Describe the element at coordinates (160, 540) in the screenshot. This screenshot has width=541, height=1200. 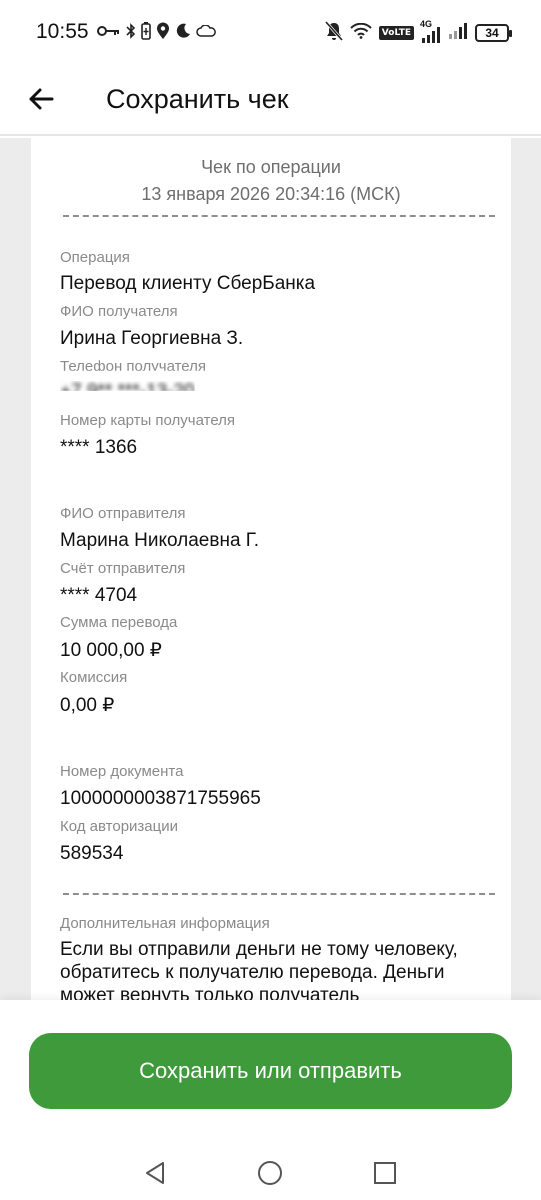
I see `sender-name-value: Марина Николаевна Г.` at that location.